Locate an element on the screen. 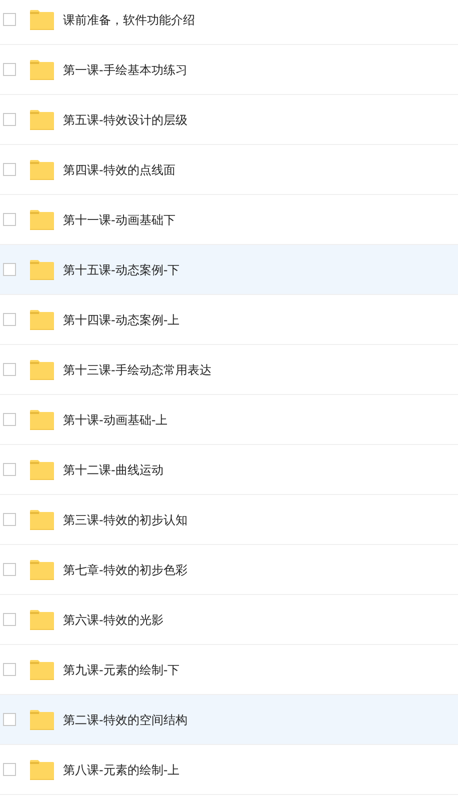 The height and width of the screenshot is (800, 458). file-name: 第四课-特效的点线面 is located at coordinates (119, 170).